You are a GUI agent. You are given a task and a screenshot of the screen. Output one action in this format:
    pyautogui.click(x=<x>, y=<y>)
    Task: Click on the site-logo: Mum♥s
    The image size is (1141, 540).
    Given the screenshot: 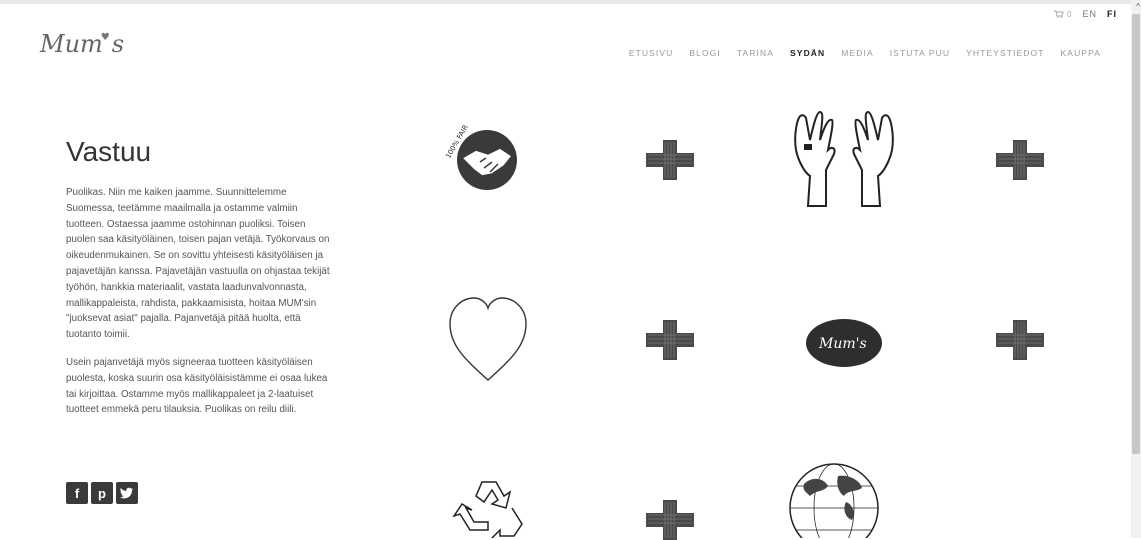 What is the action you would take?
    pyautogui.click(x=82, y=44)
    